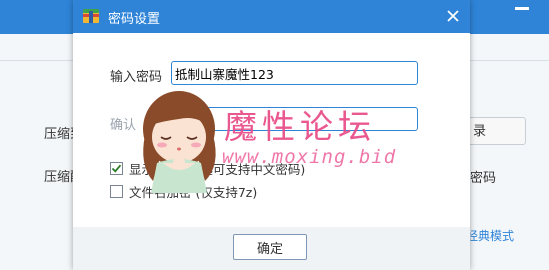 The height and width of the screenshot is (270, 549). Describe the element at coordinates (490, 235) in the screenshot. I see `classic-mode-link: 经典模式` at that location.